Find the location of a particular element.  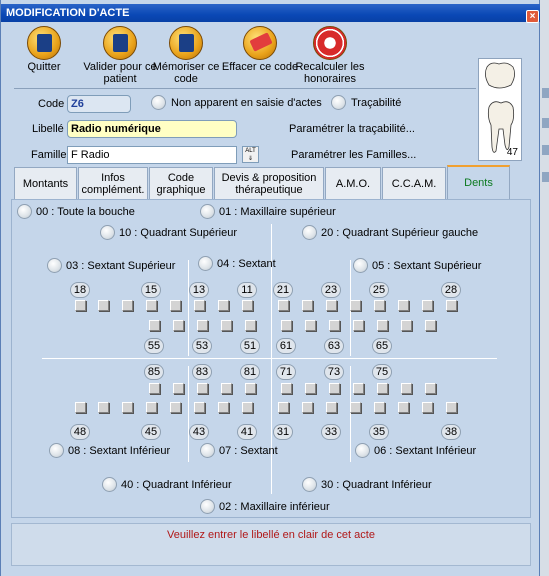

memorize-code-button: Mémoriser ce code is located at coordinates (186, 55).